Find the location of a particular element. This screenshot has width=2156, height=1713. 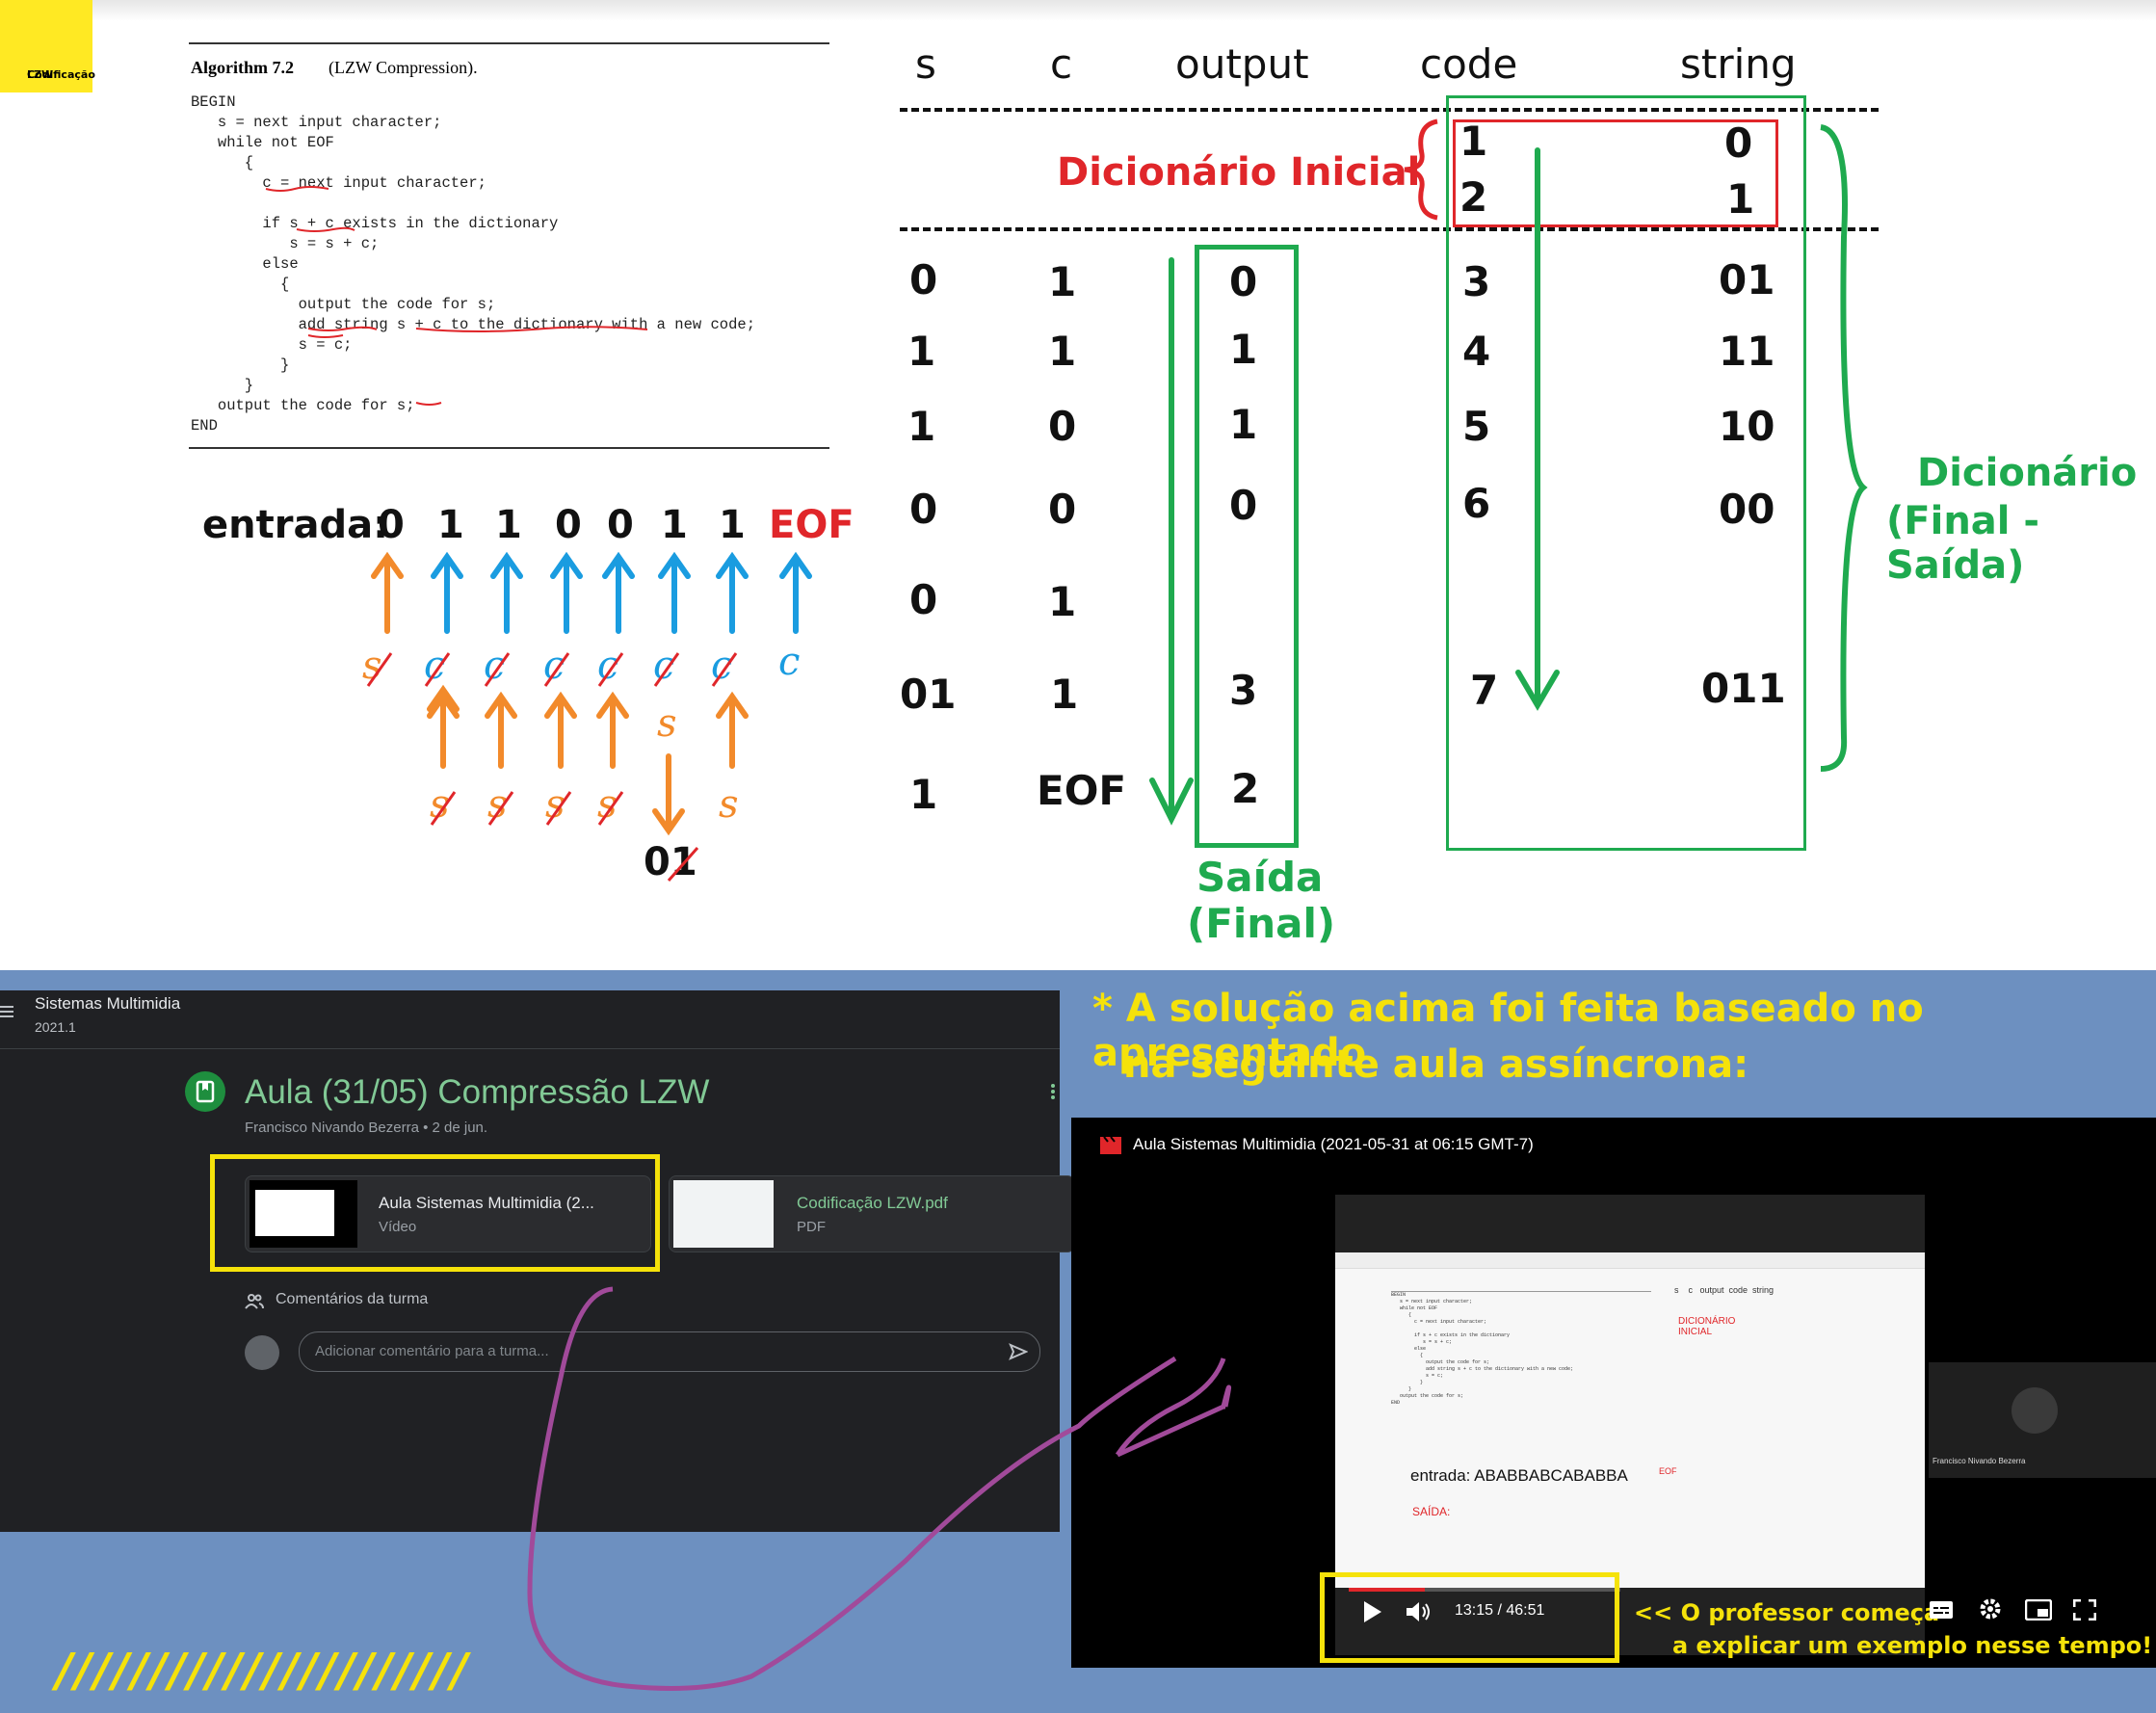

col-header-c: c is located at coordinates (1061, 64).